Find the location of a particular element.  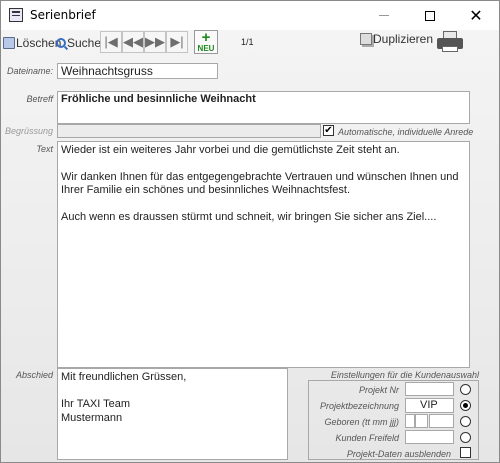

previous-record-button: ◀◀ is located at coordinates (133, 42).